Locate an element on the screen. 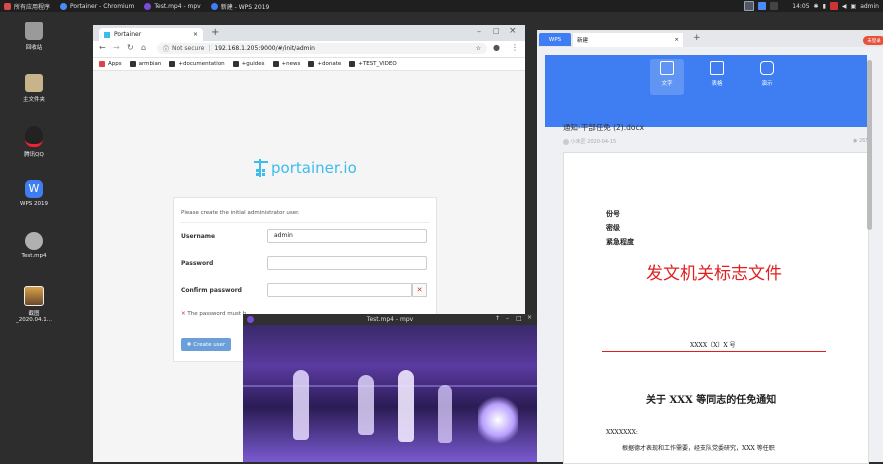 This screenshot has height=464, width=883. volume-icon: ◀ is located at coordinates (844, 6).